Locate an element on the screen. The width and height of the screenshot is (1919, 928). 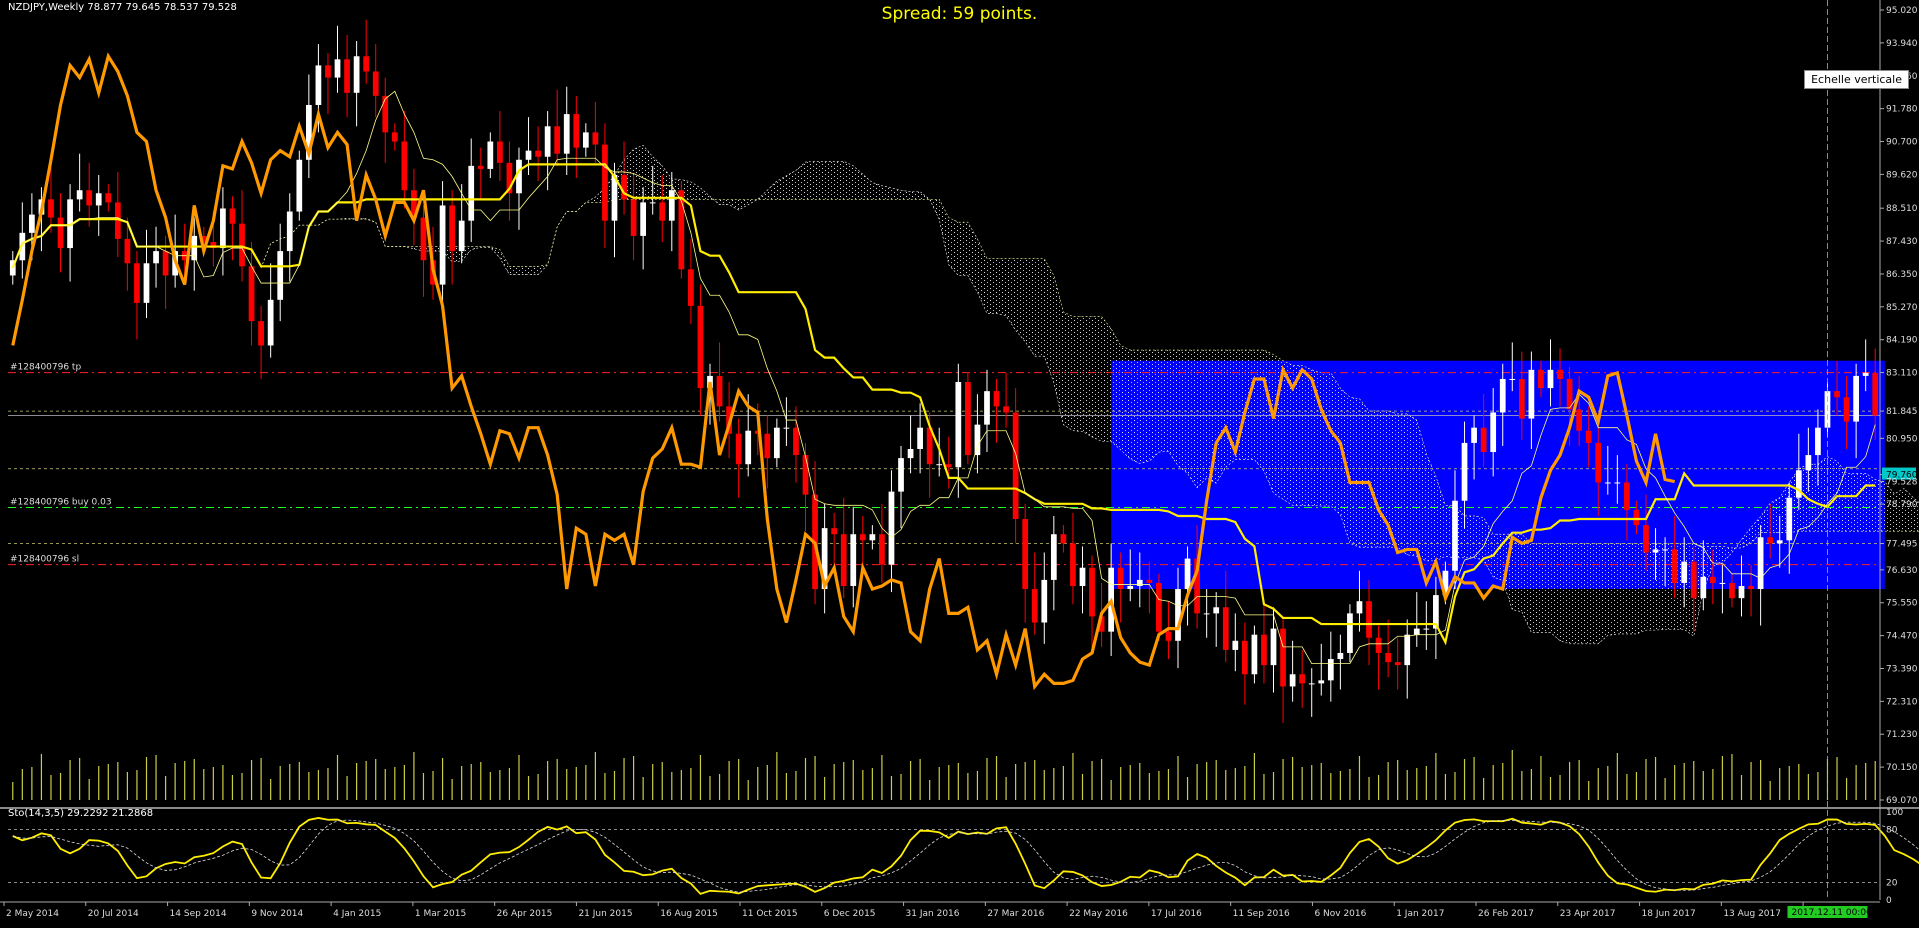
date-tick-label: 9 Nov 2014 is located at coordinates (277, 914).